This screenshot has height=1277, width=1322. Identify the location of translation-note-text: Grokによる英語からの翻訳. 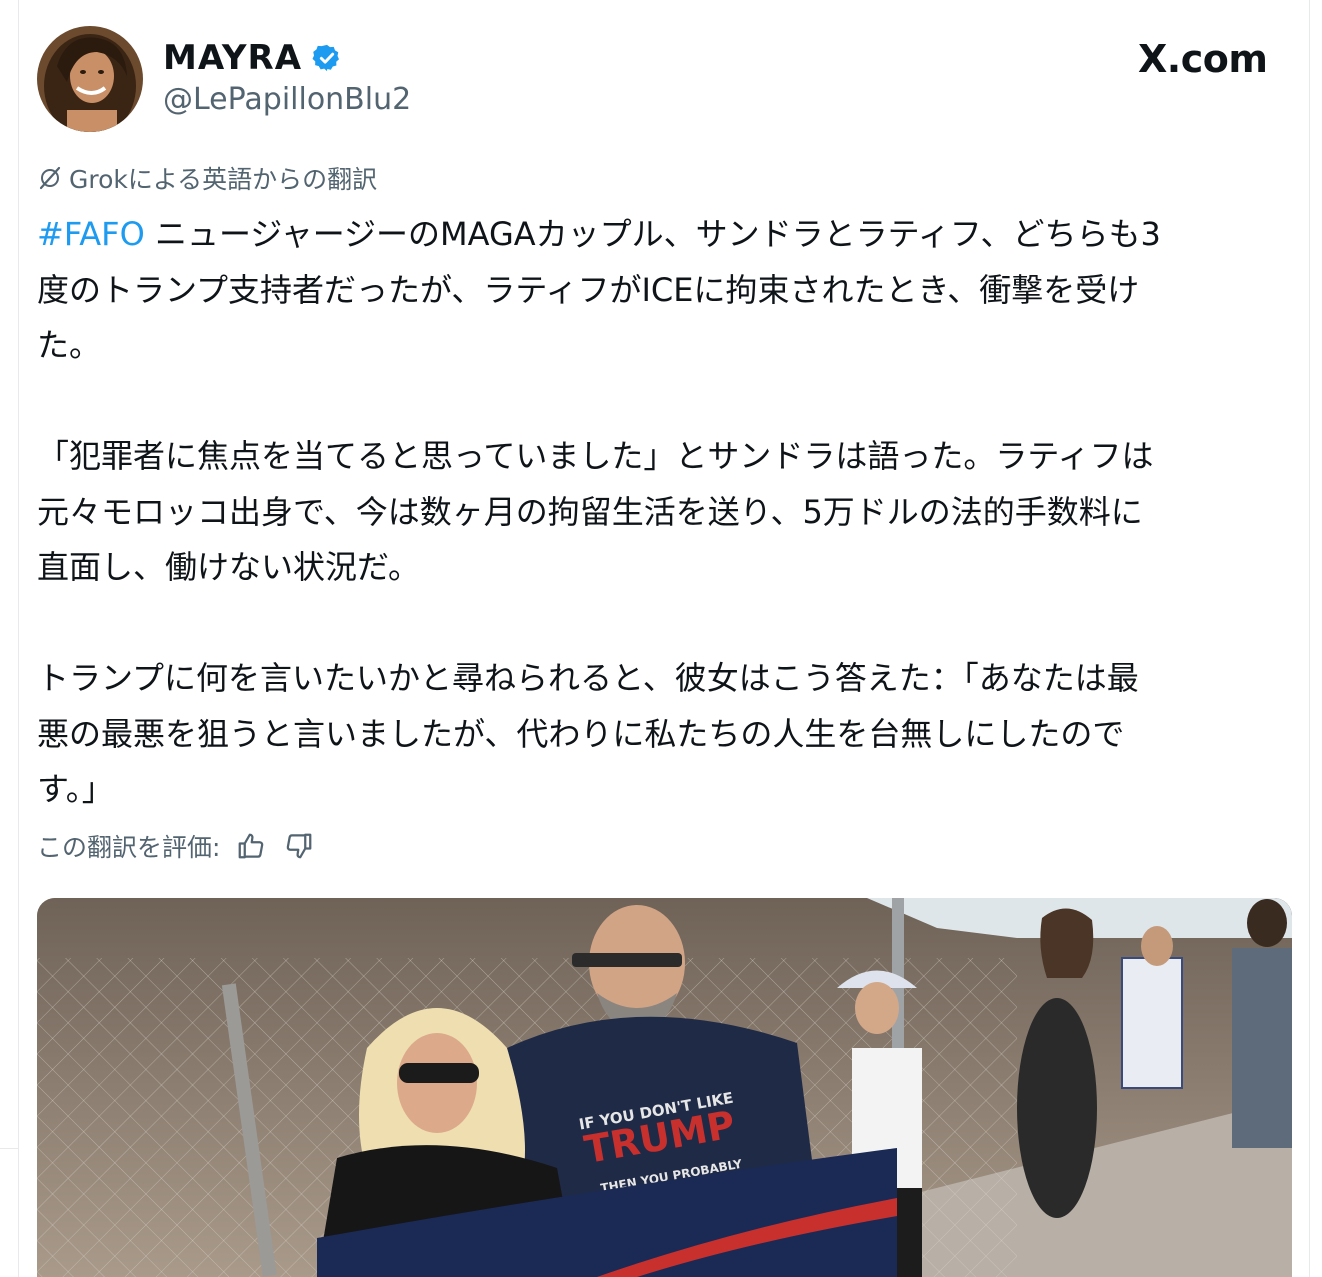
(223, 179).